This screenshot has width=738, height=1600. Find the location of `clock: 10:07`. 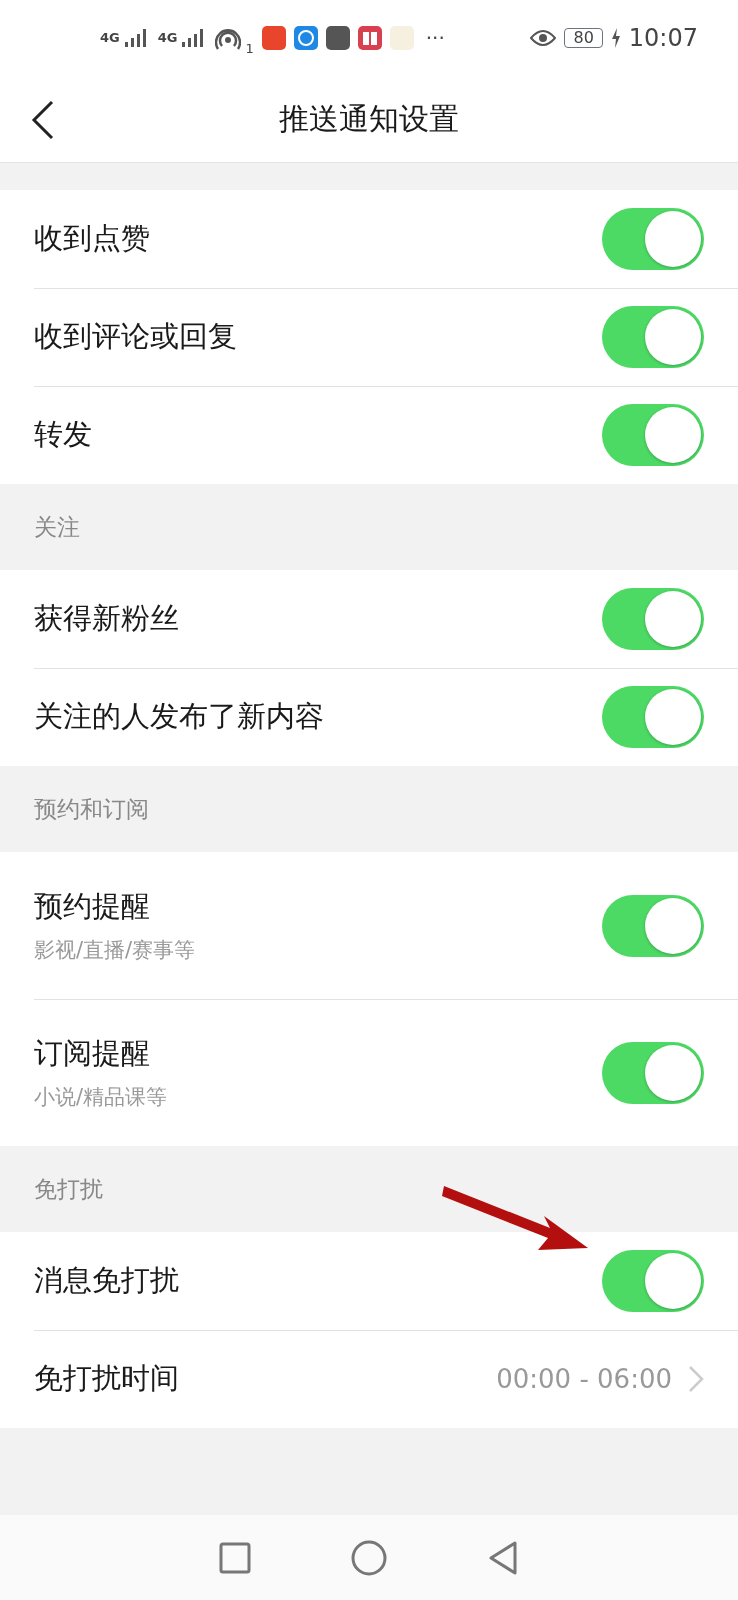

clock: 10:07 is located at coordinates (663, 38).